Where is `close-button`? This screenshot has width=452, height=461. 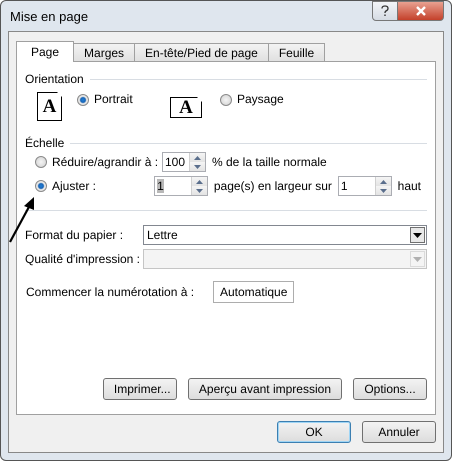 close-button is located at coordinates (420, 11).